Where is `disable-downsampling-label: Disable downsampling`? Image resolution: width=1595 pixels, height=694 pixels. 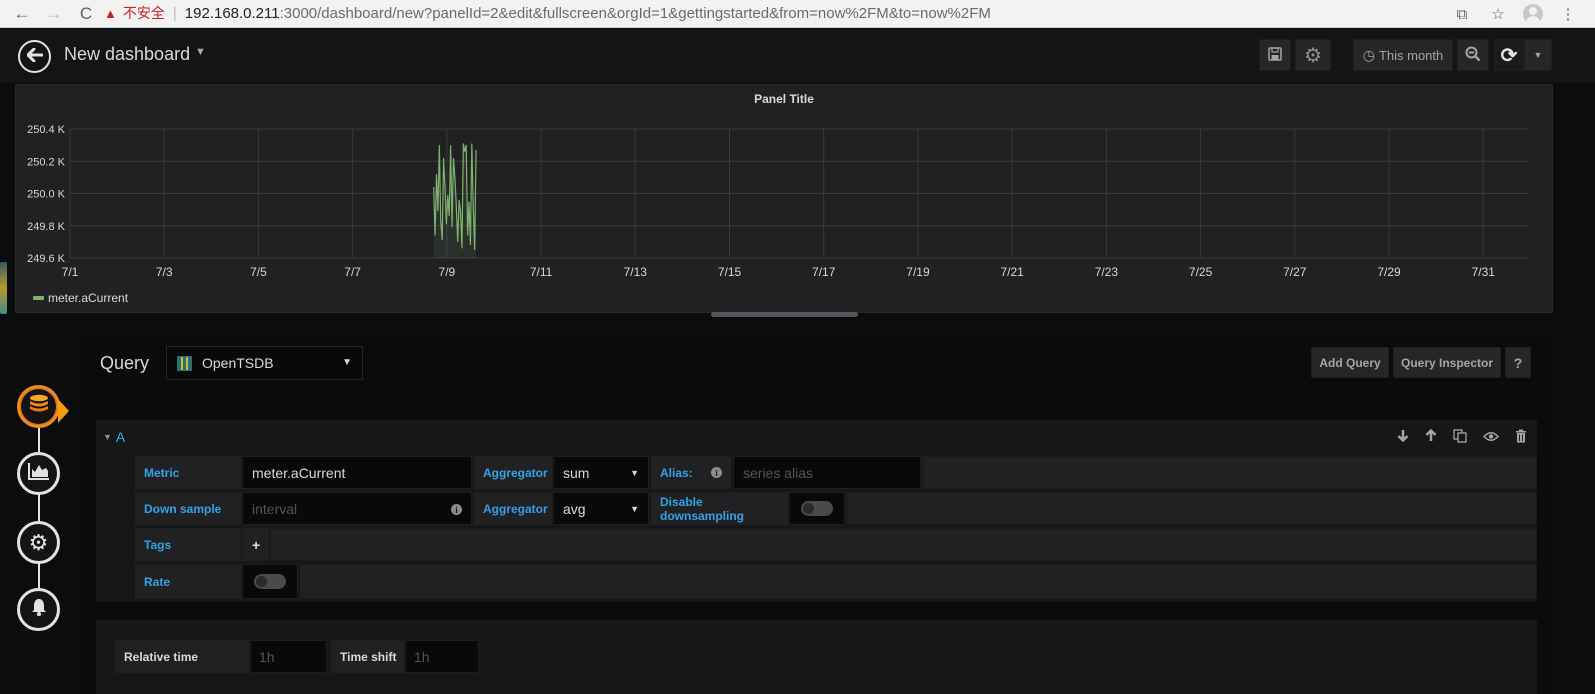
disable-downsampling-label: Disable downsampling is located at coordinates (719, 508).